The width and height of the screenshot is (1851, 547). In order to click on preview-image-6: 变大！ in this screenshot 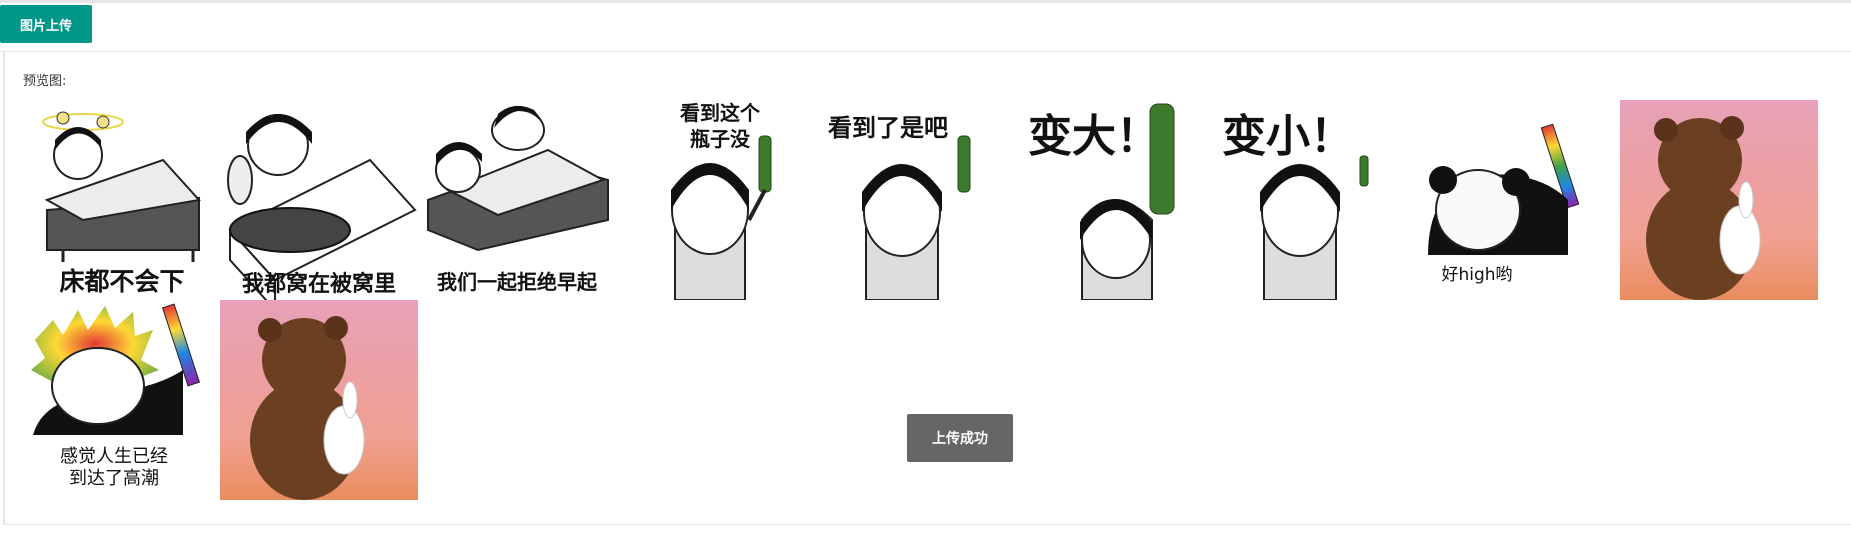, I will do `click(1121, 200)`.